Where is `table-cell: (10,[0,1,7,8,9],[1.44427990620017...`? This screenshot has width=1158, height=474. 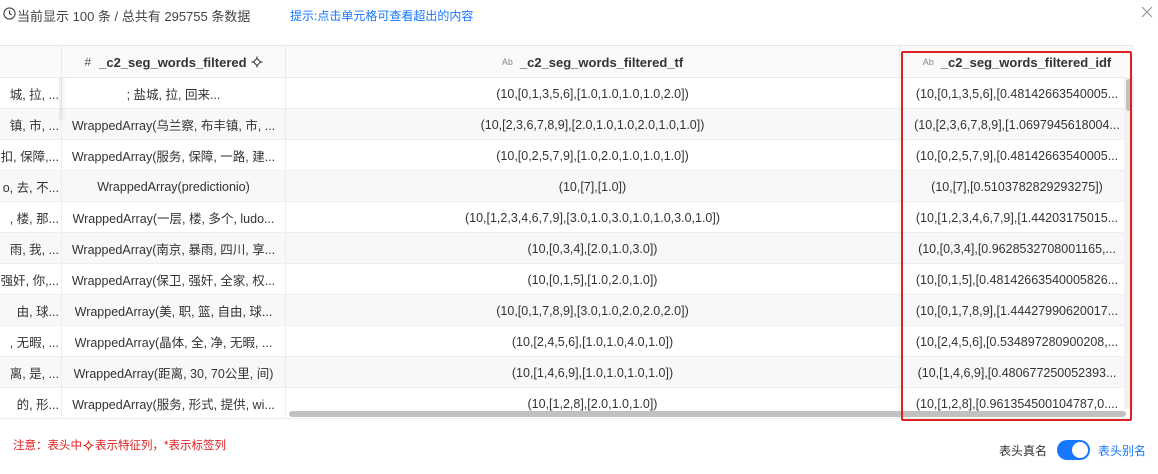 table-cell: (10,[0,1,7,8,9],[1.44427990620017... is located at coordinates (1017, 310).